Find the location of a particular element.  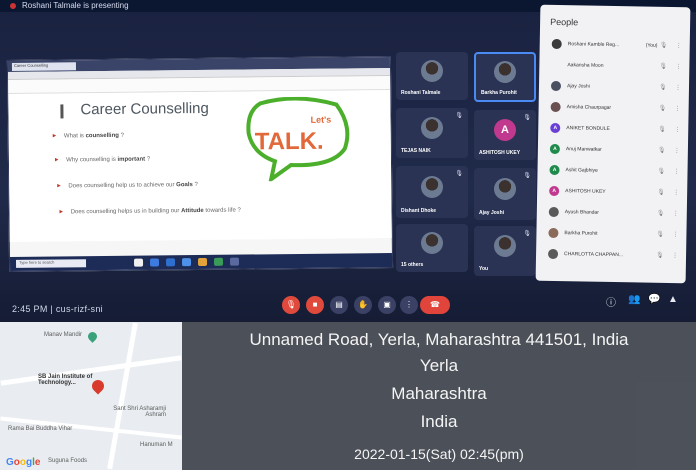

participant-name: Ashit Gajbhiye is located at coordinates (581, 170).